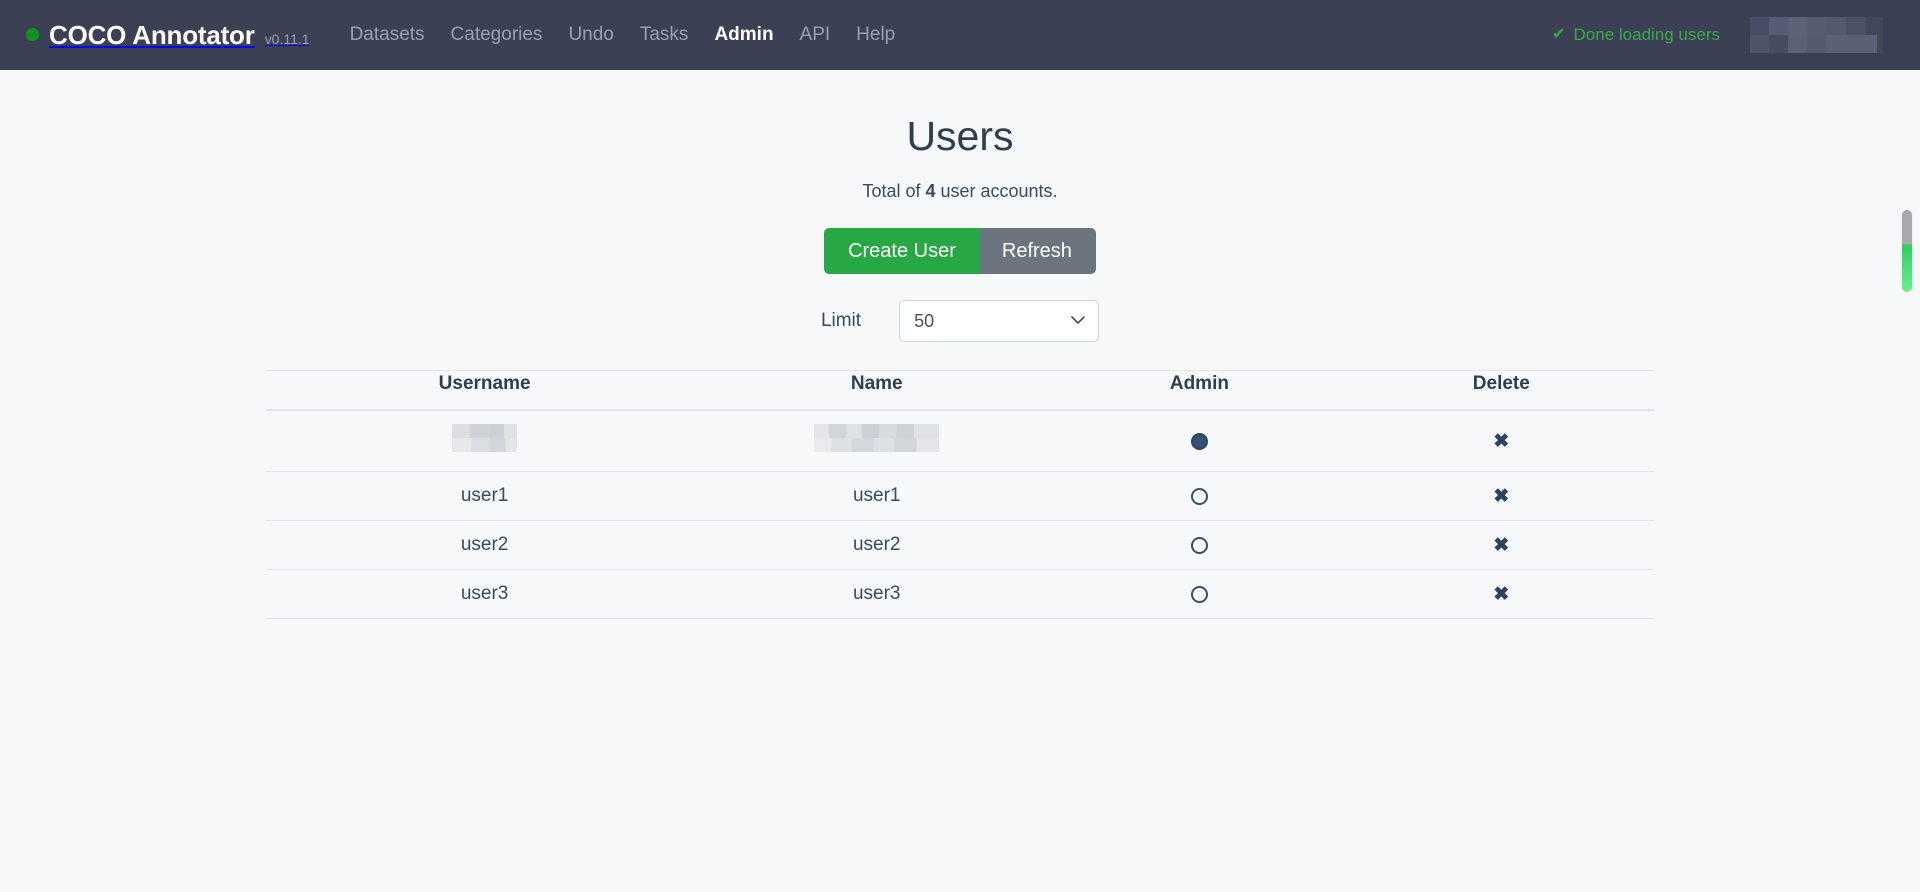 The image size is (1920, 892). Describe the element at coordinates (152, 35) in the screenshot. I see `brand-name: COCO Annotator` at that location.